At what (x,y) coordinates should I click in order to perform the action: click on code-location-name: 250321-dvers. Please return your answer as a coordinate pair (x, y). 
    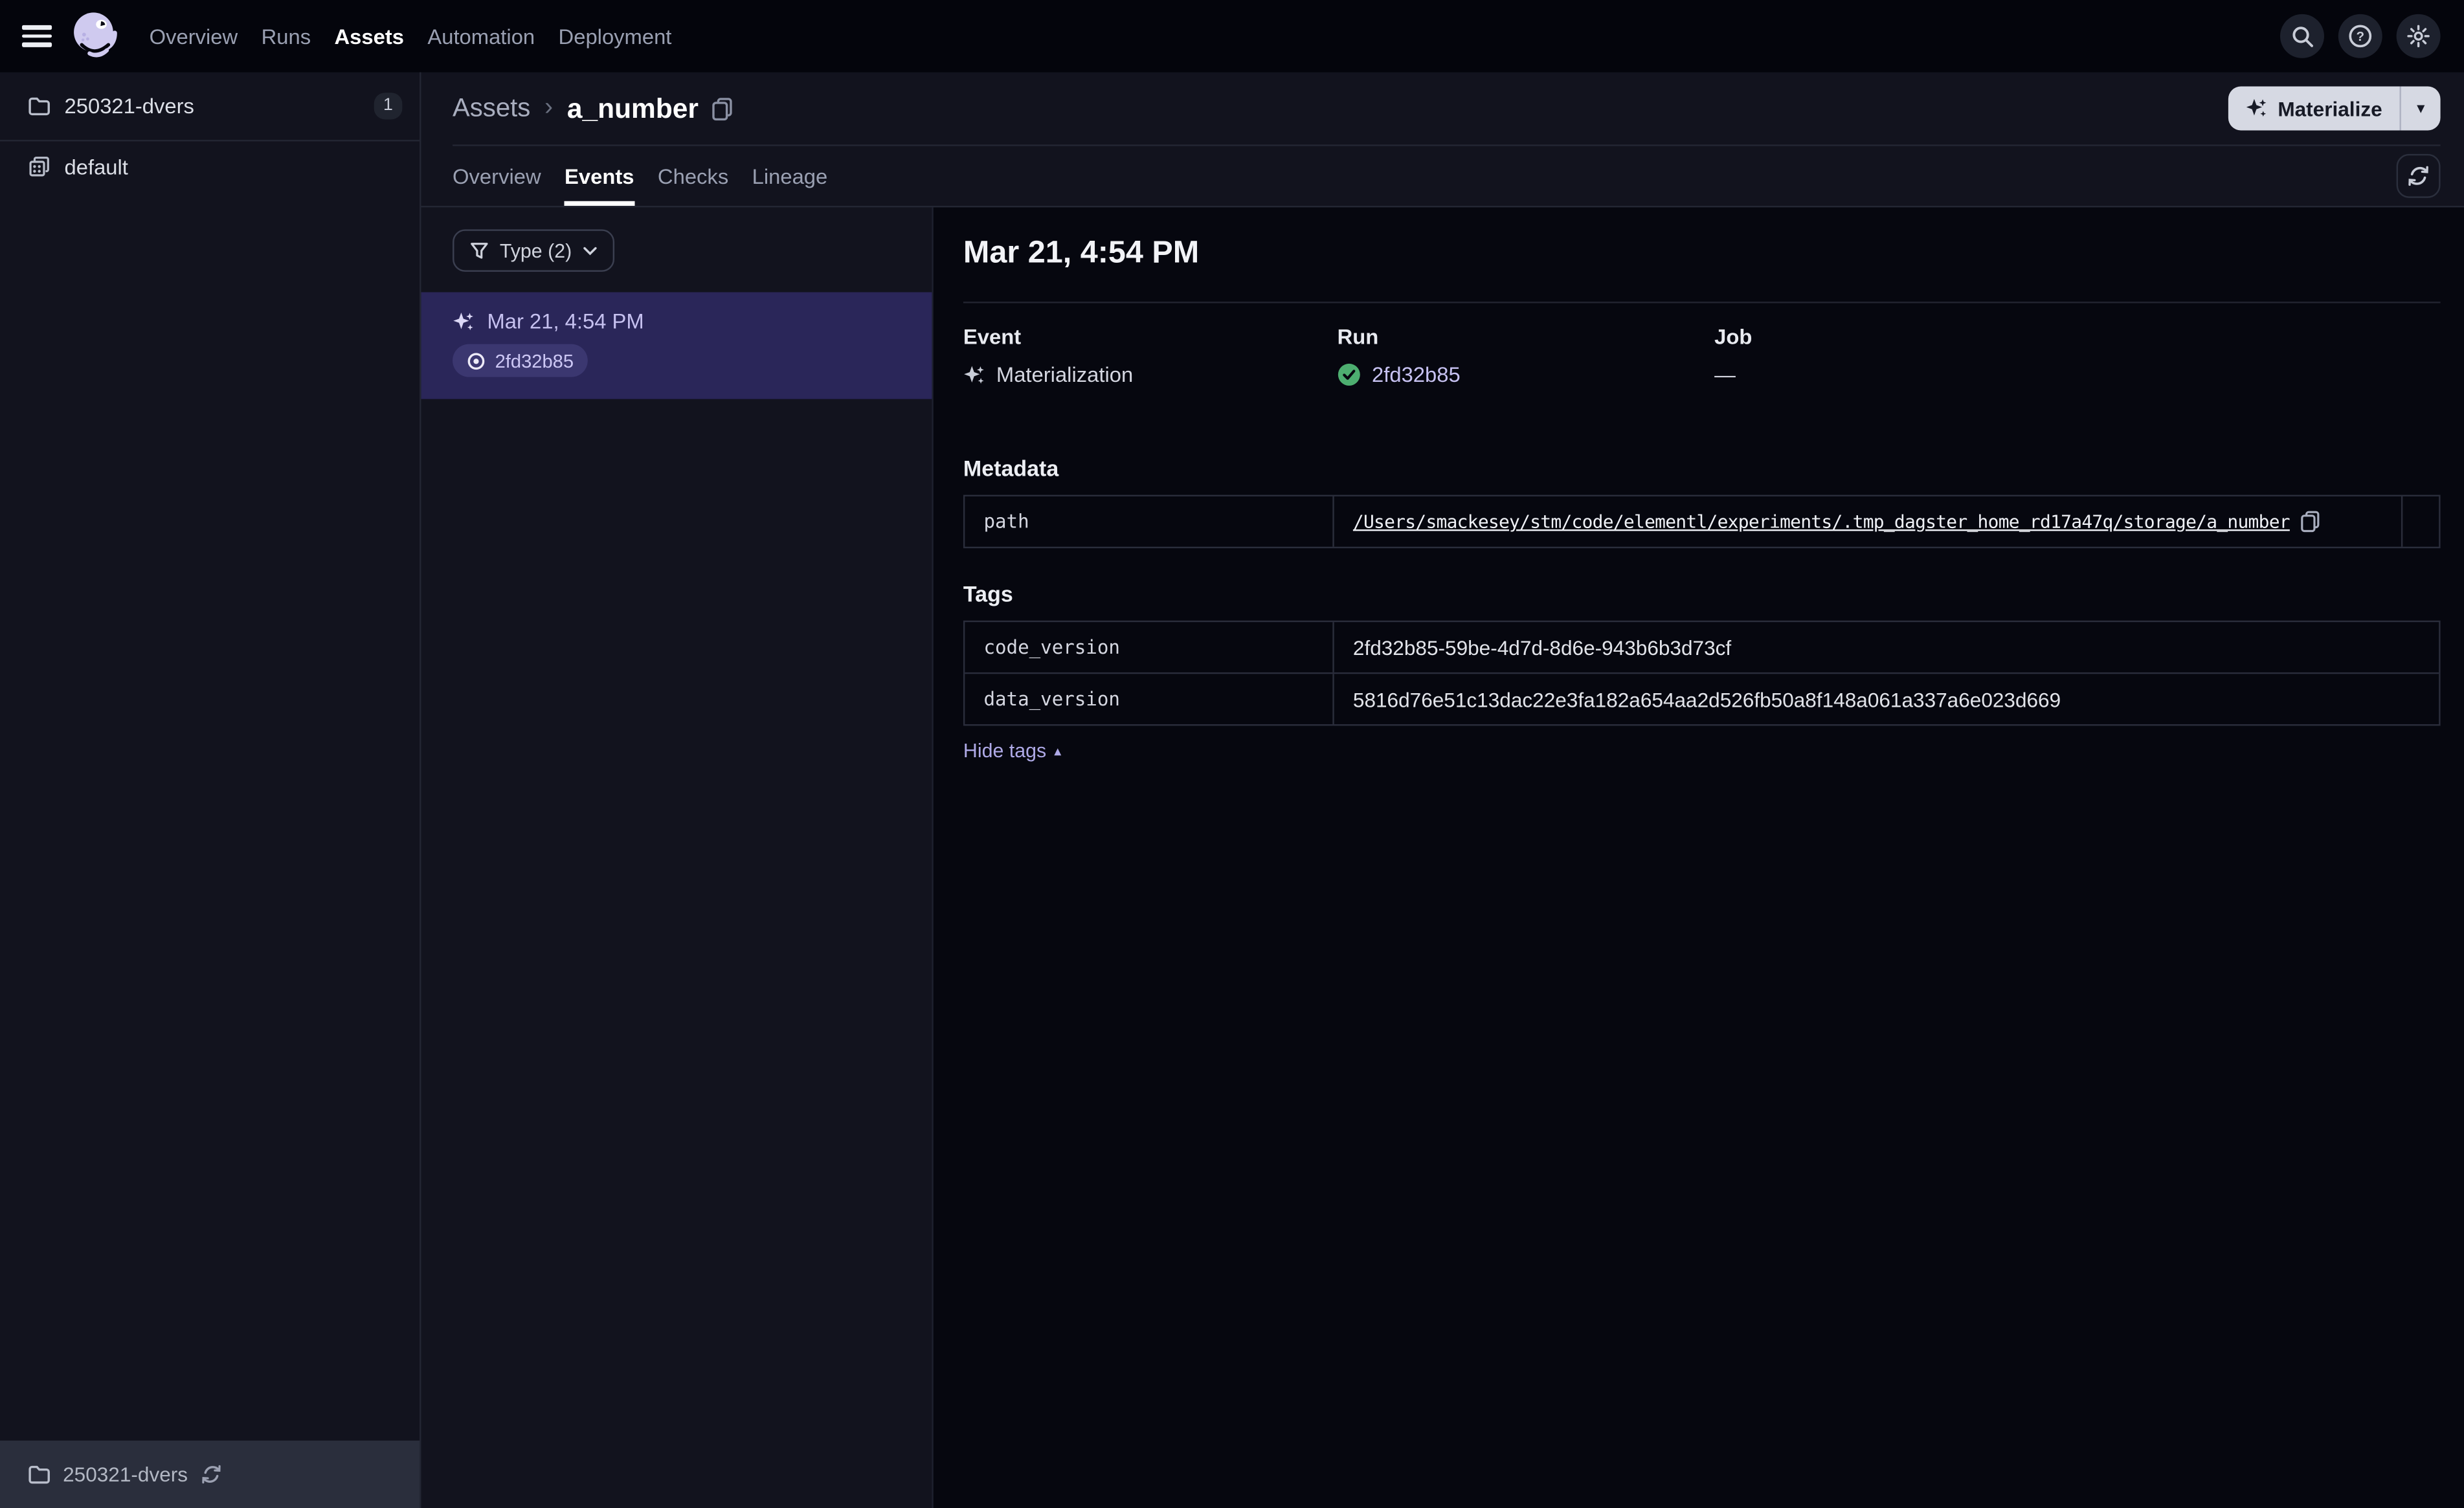
    Looking at the image, I should click on (129, 106).